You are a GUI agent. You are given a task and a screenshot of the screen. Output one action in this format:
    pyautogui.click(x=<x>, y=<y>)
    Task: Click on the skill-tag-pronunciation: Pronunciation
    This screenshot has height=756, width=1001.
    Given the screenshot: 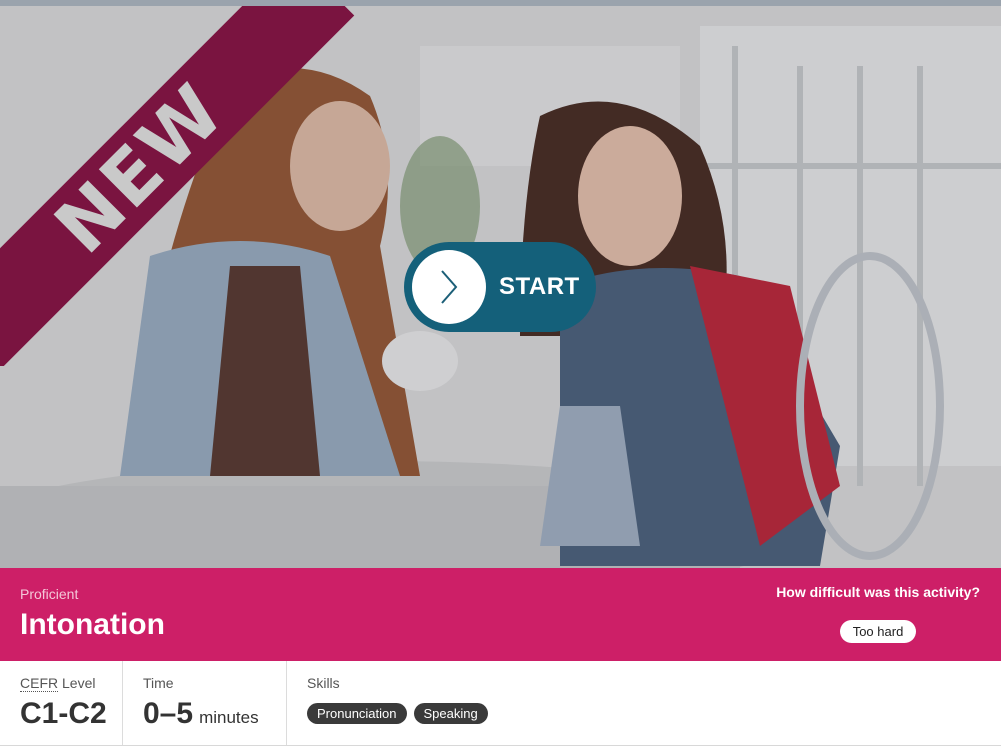 What is the action you would take?
    pyautogui.click(x=357, y=713)
    